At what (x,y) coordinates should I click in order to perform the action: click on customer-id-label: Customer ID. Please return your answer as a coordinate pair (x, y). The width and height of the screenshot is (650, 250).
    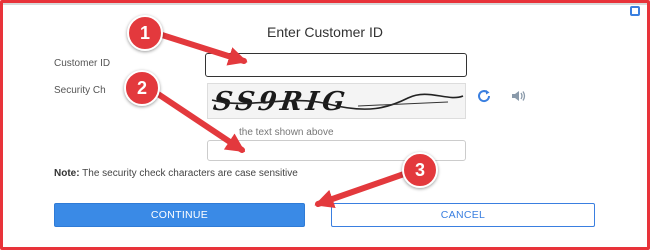
    Looking at the image, I should click on (82, 63).